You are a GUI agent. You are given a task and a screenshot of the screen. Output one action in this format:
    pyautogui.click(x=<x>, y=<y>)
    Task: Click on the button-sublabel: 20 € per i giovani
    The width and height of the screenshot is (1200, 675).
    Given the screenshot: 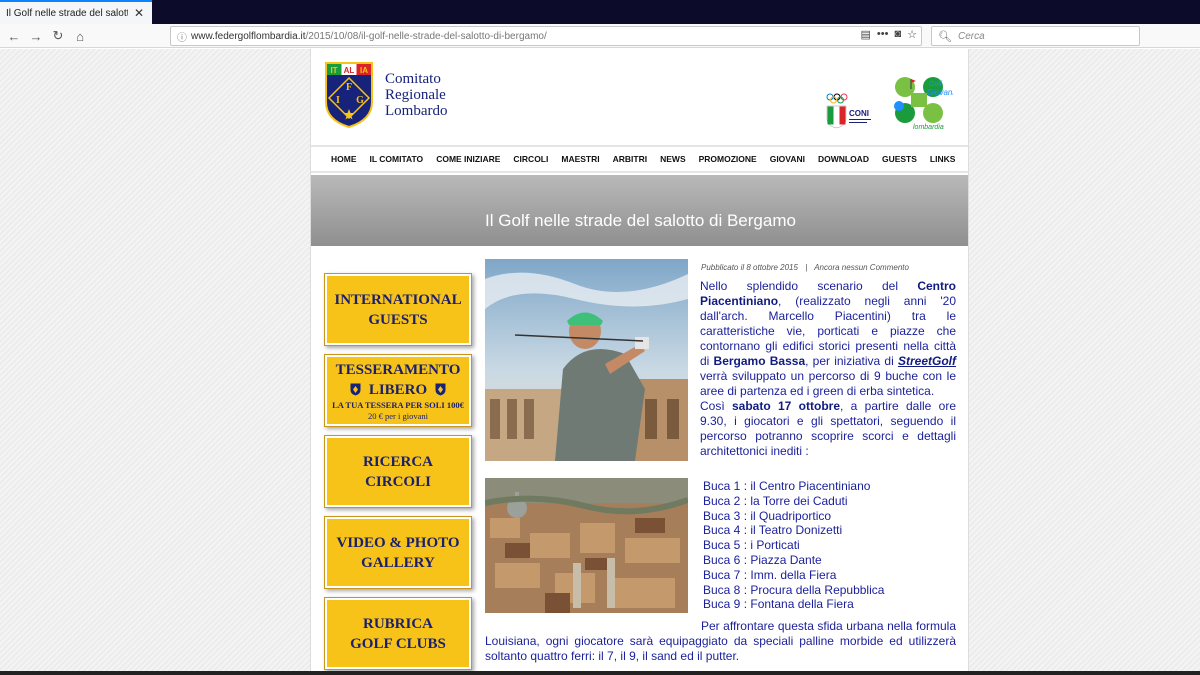 What is the action you would take?
    pyautogui.click(x=398, y=415)
    